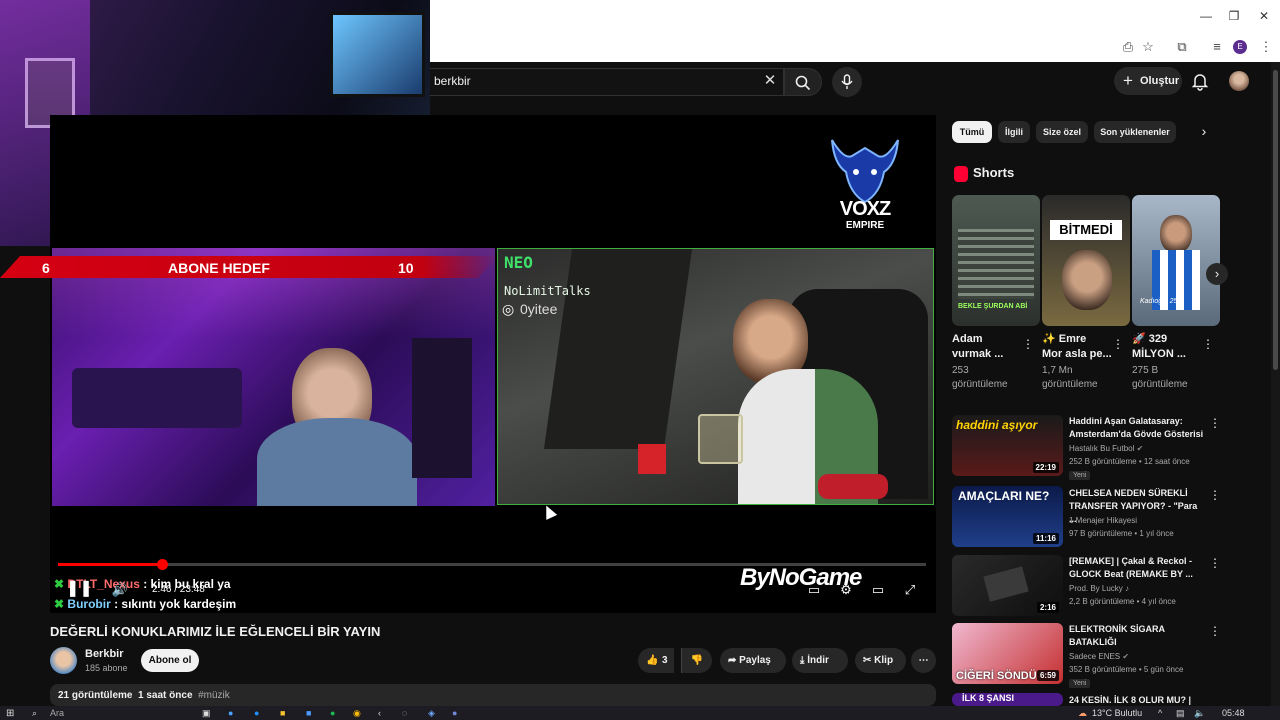  I want to click on voice-search-button, so click(847, 82).